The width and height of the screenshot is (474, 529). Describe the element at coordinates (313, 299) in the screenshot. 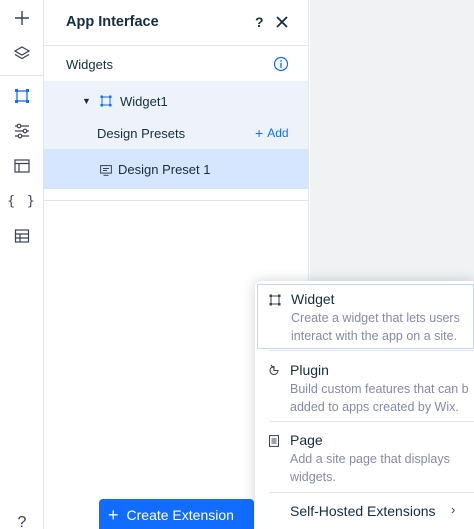

I see `menu-item-title: Widget` at that location.